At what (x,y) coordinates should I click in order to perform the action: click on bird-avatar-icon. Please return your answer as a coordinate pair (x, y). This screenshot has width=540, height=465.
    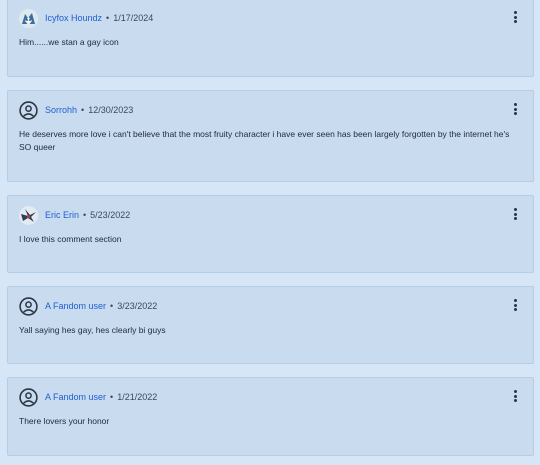
    Looking at the image, I should click on (28, 215).